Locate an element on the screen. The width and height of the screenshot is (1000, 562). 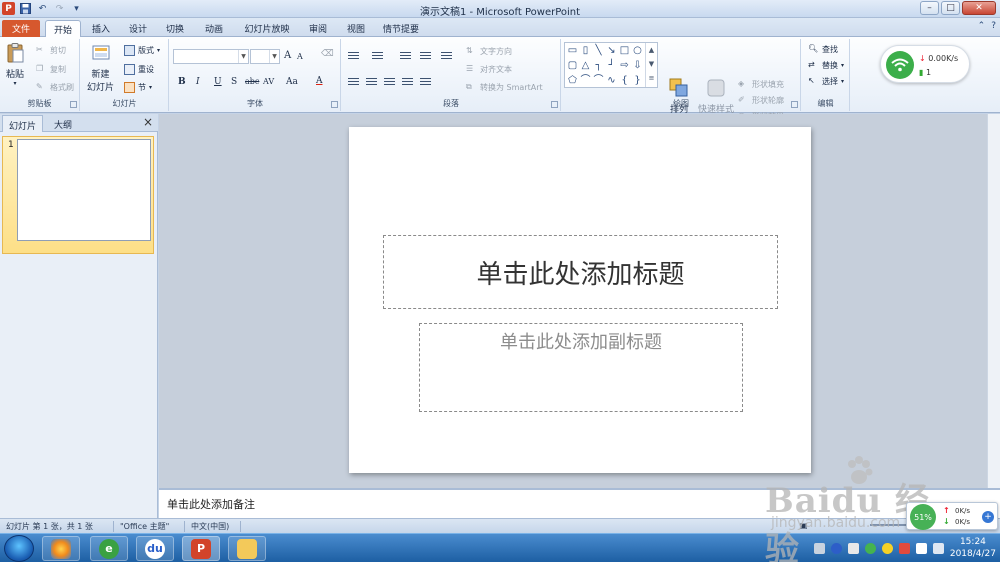
vertical-textbox-shape-icon: ▯ is located at coordinates (585, 50).